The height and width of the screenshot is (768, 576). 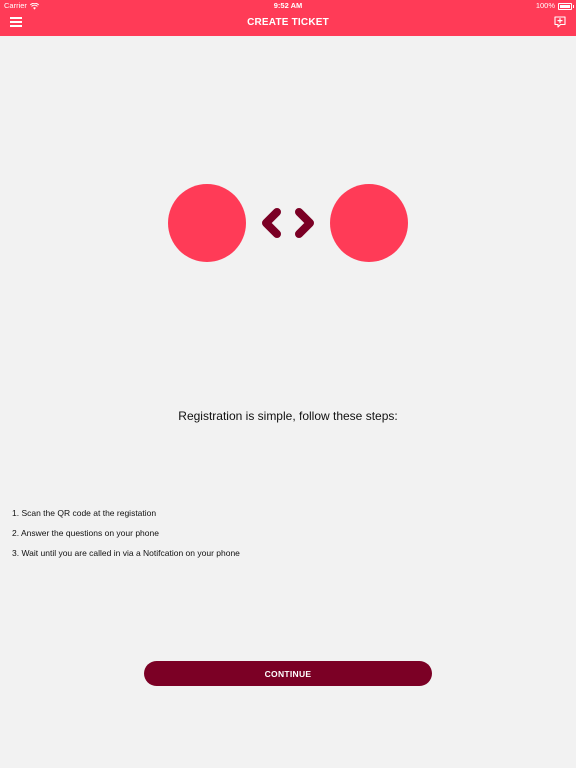 I want to click on step-item: 1. Scan the QR code at the registation, so click(x=84, y=513).